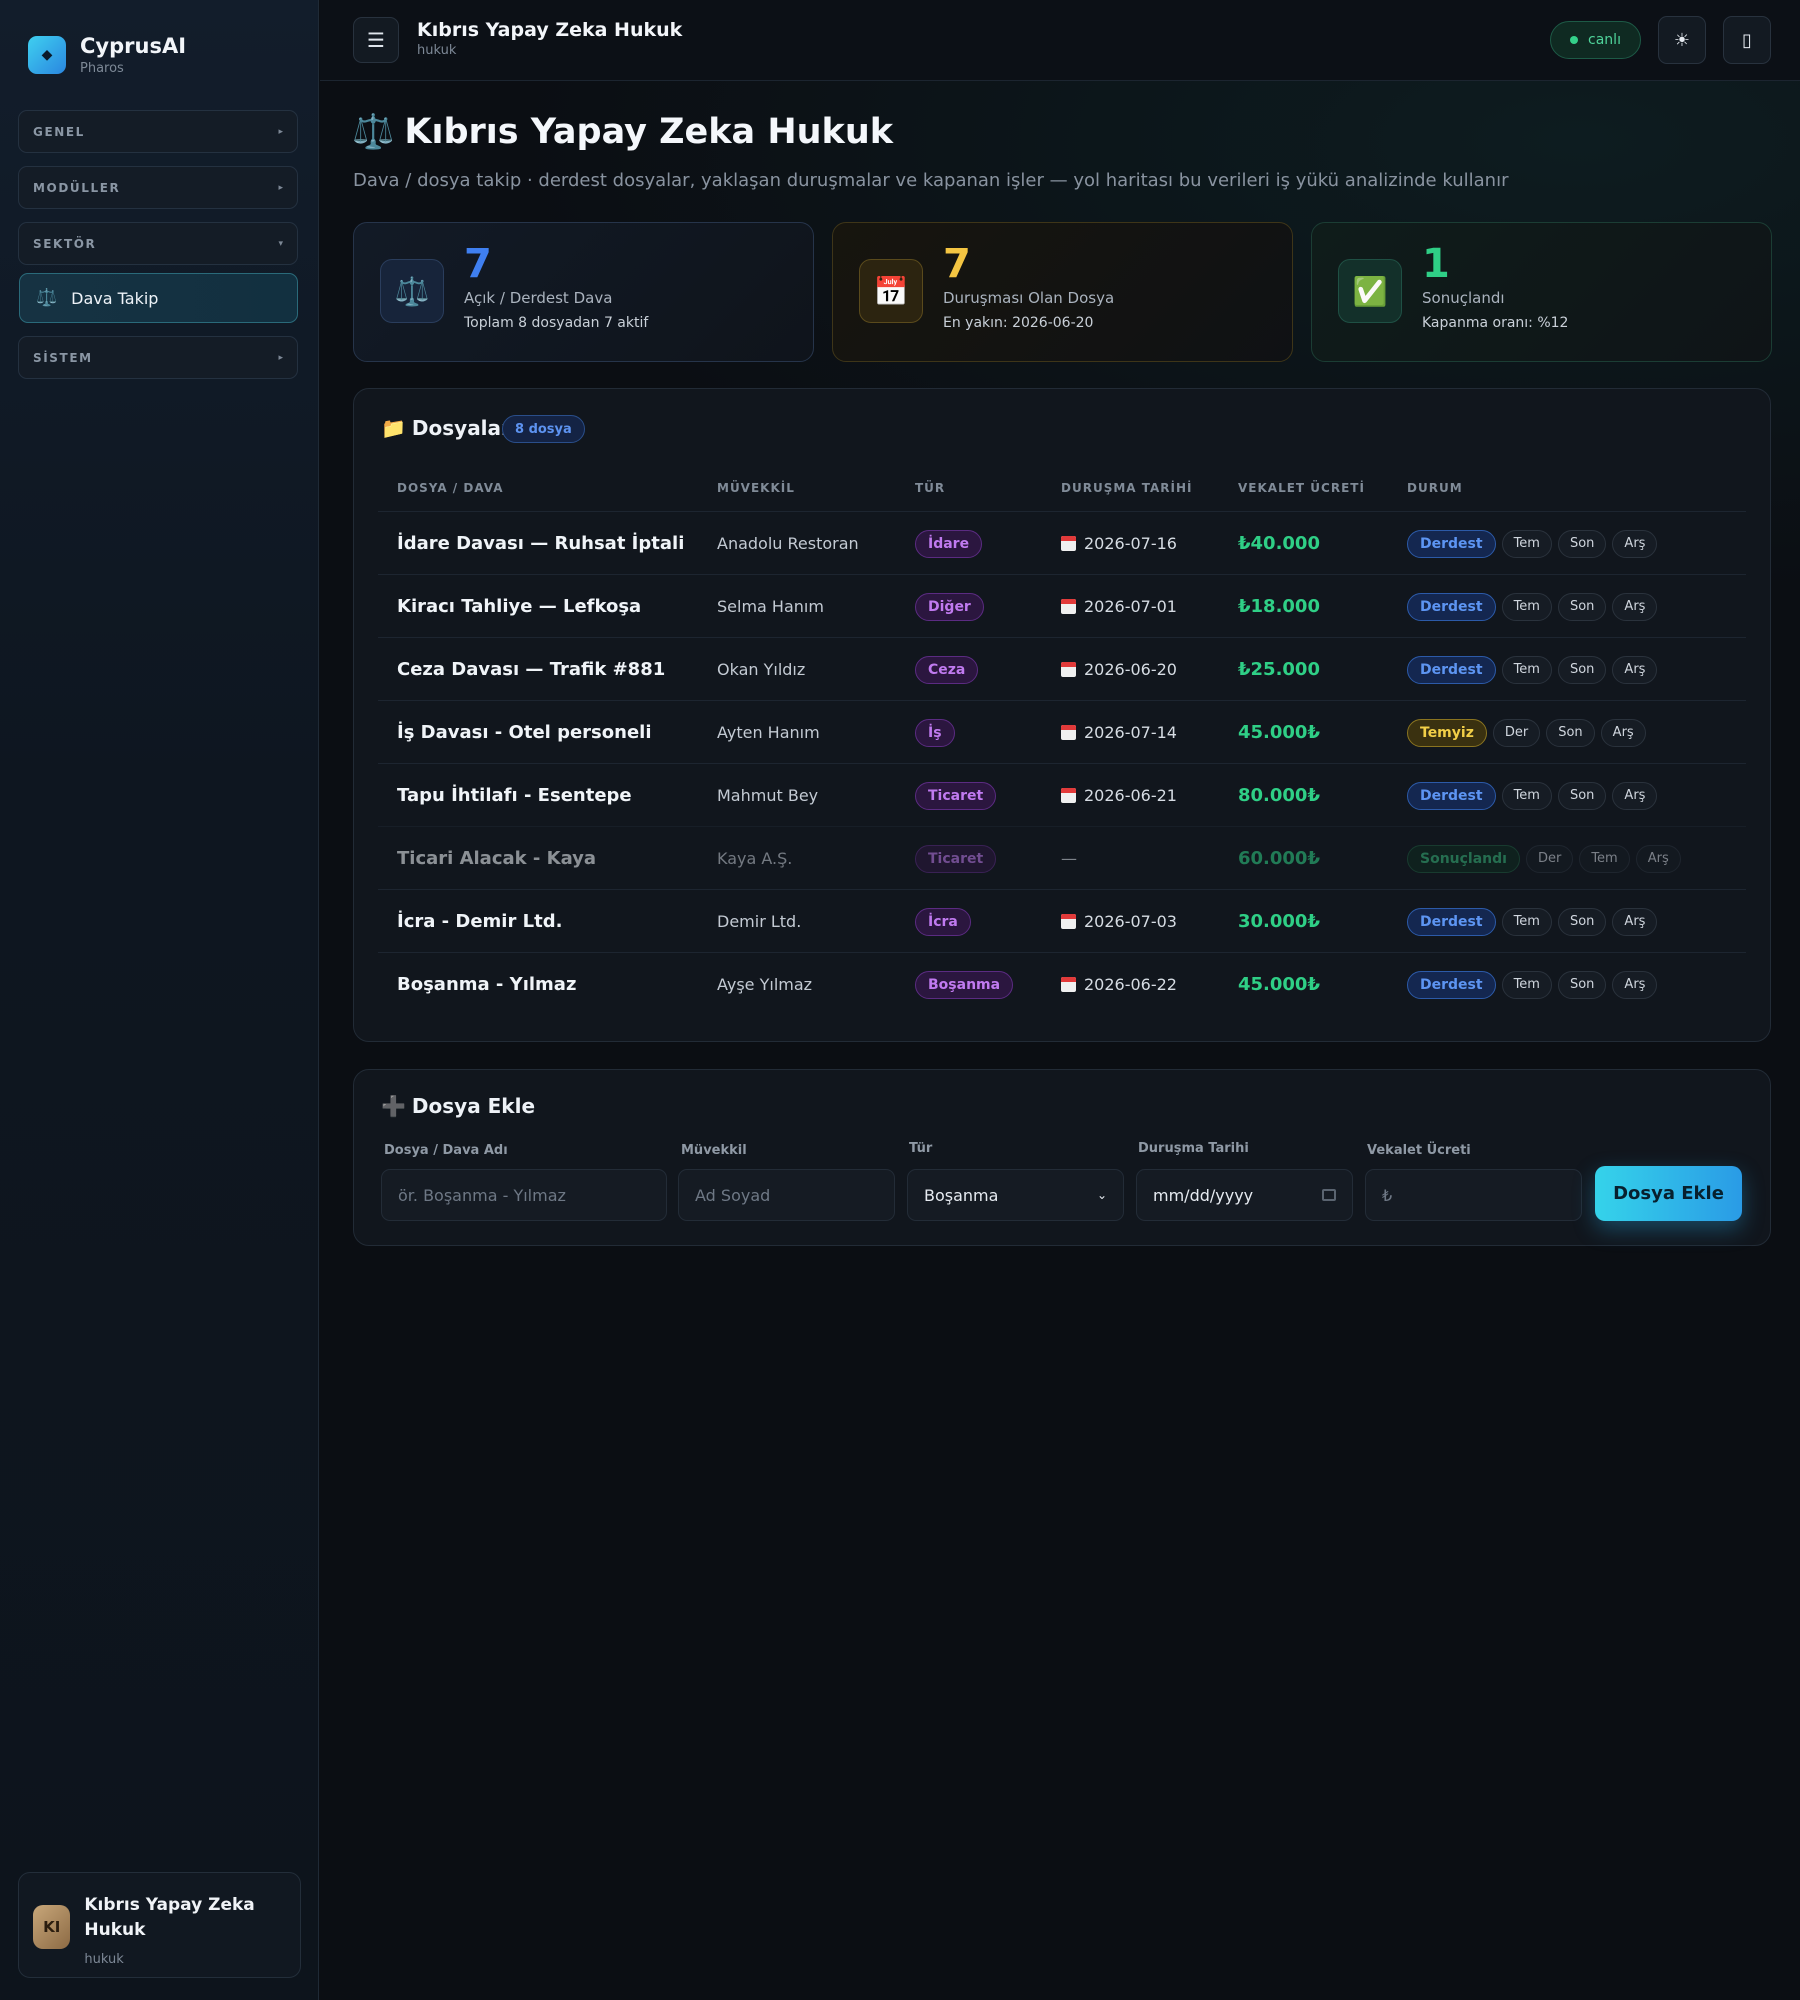 This screenshot has width=1800, height=2000. What do you see at coordinates (159, 1925) in the screenshot?
I see `user-card: KI Kıbrıs Yapay Zeka Hukuk hukuk` at bounding box center [159, 1925].